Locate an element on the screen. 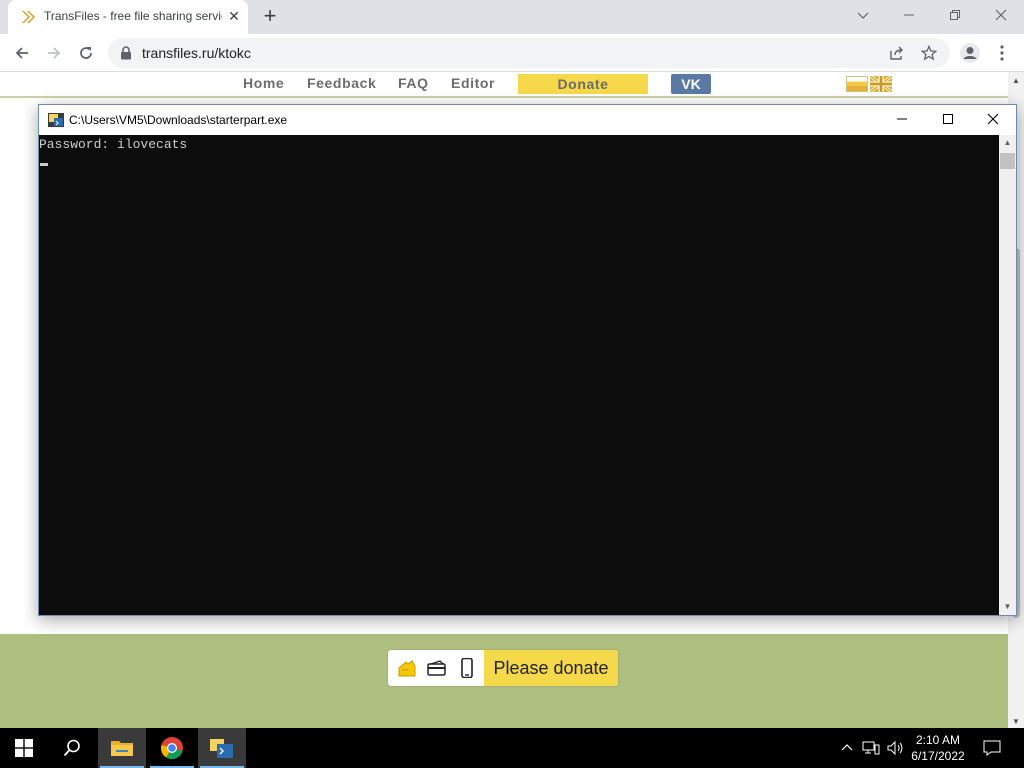  windows-logo-icon is located at coordinates (24, 748).